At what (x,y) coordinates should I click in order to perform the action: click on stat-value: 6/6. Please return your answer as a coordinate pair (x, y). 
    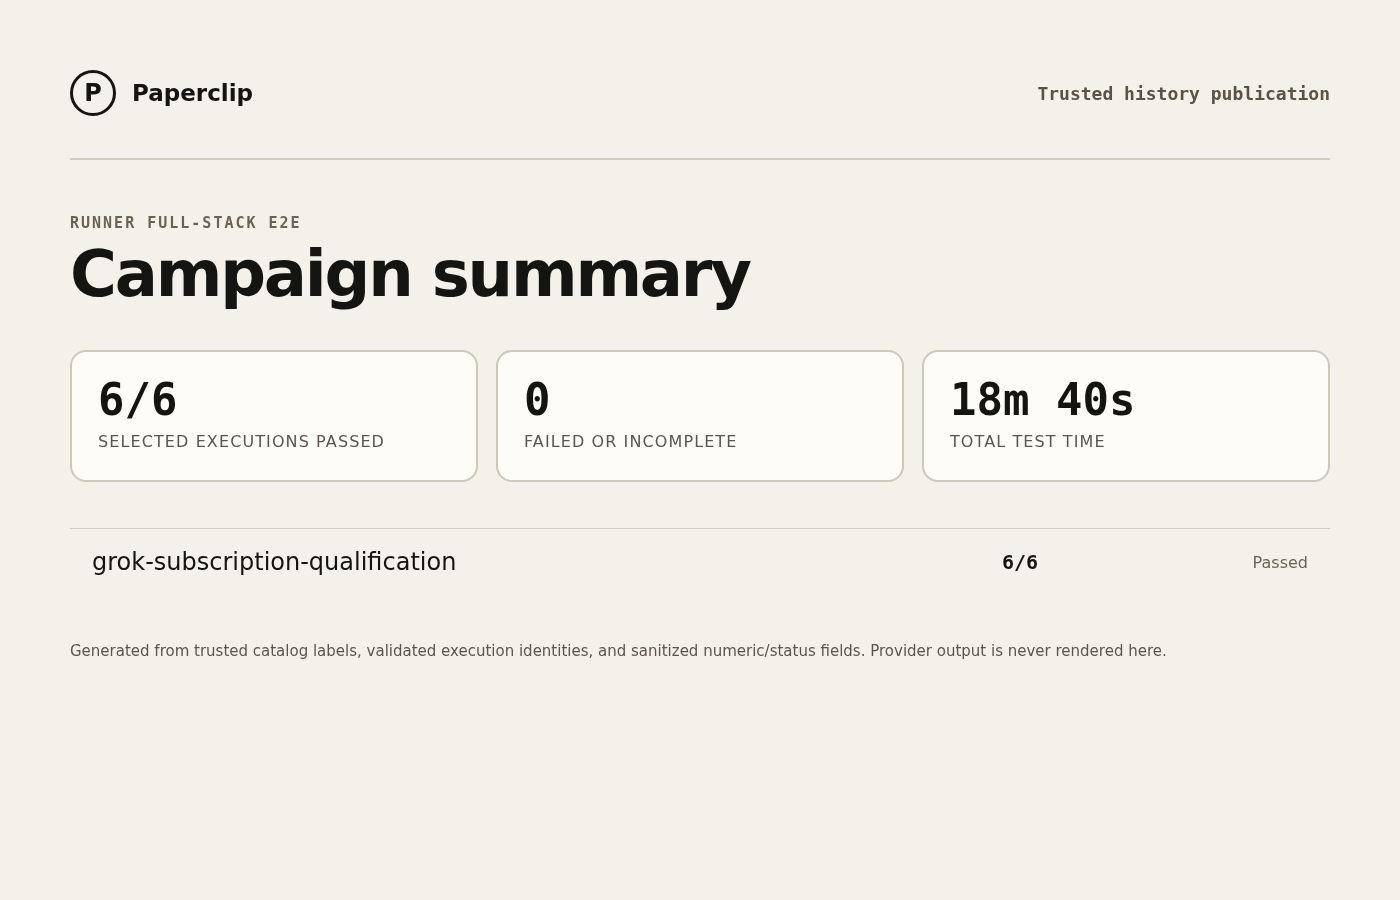
    Looking at the image, I should click on (138, 400).